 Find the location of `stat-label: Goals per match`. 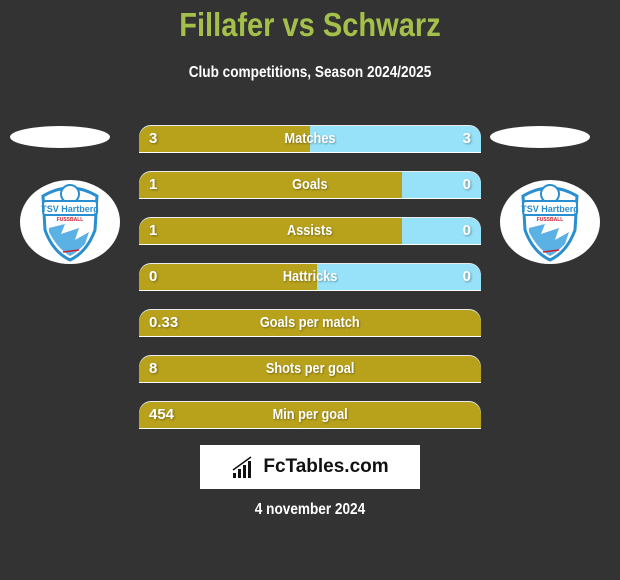

stat-label: Goals per match is located at coordinates (310, 323).